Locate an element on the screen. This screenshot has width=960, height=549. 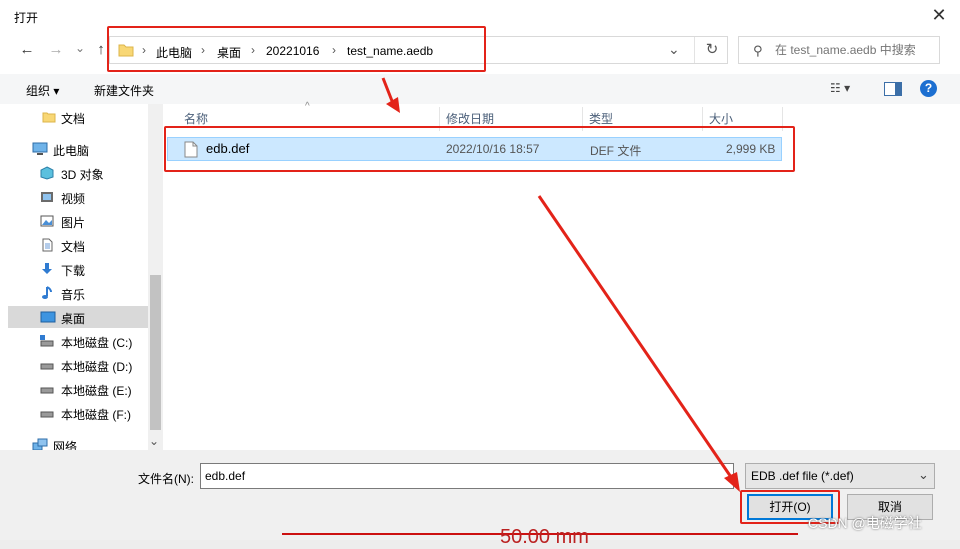
annotation-arrowhead is located at coordinates (732, 482).